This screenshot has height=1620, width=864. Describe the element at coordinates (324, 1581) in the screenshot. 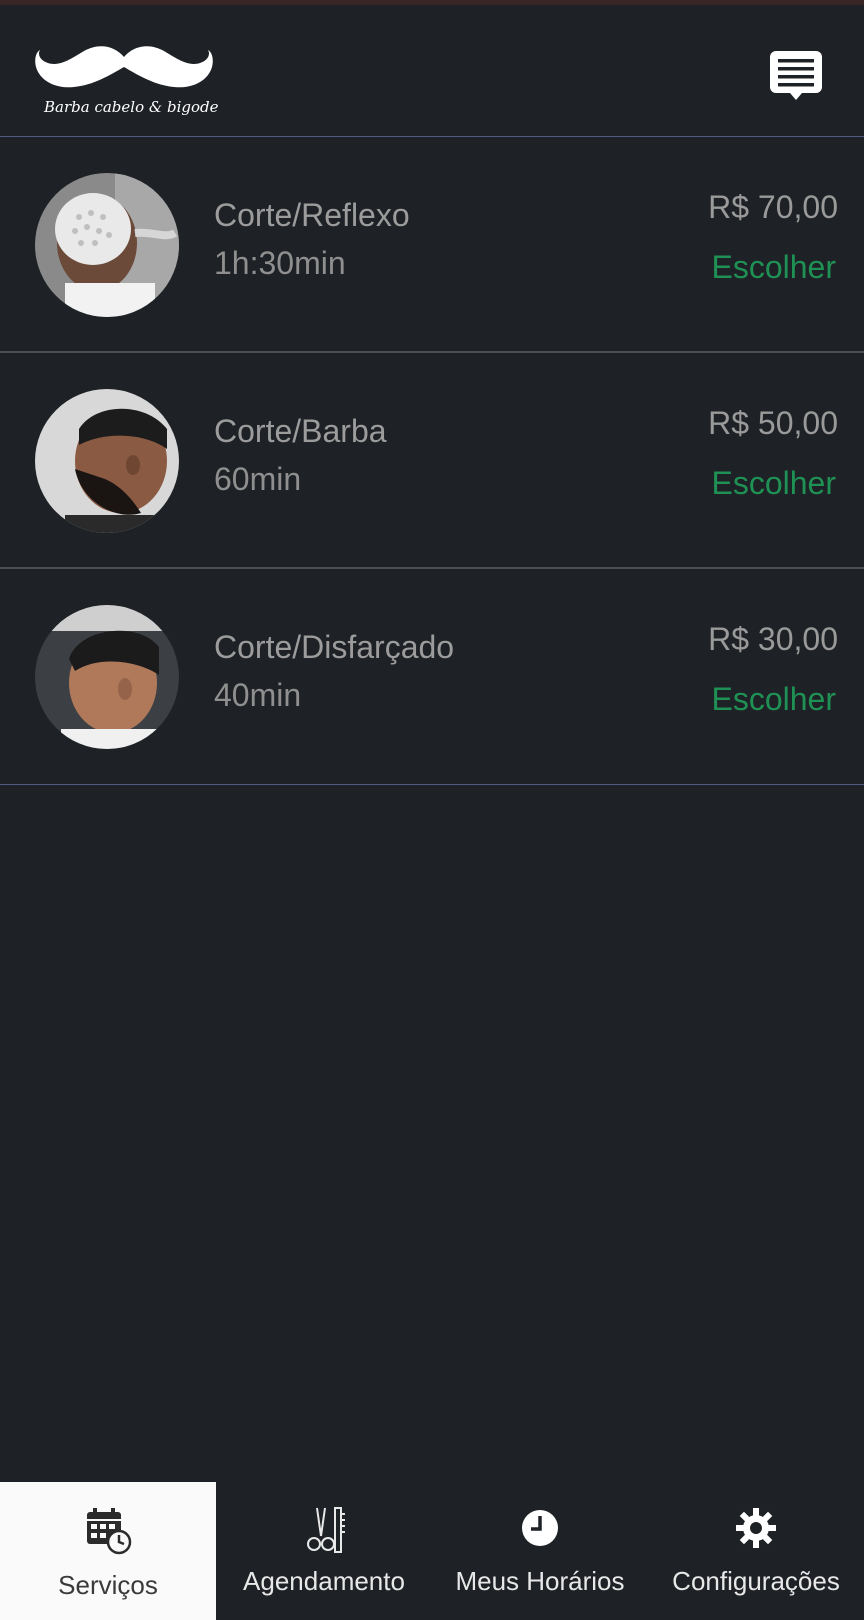

I see `nav-label: Agendamento` at that location.